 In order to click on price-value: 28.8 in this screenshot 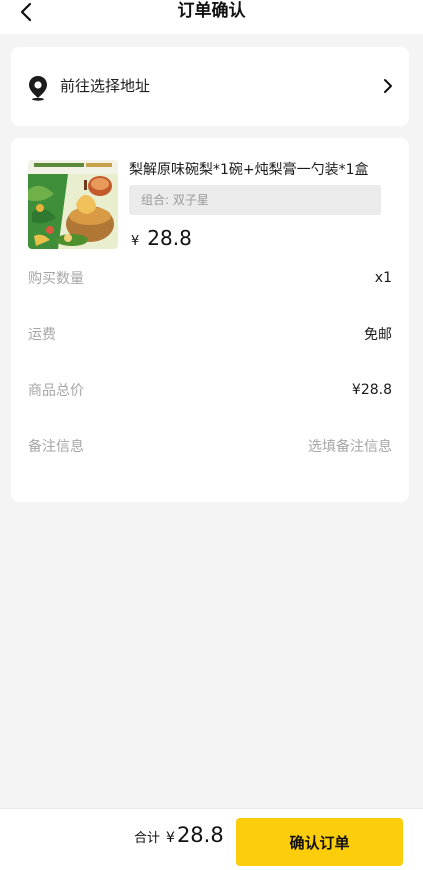, I will do `click(169, 238)`.